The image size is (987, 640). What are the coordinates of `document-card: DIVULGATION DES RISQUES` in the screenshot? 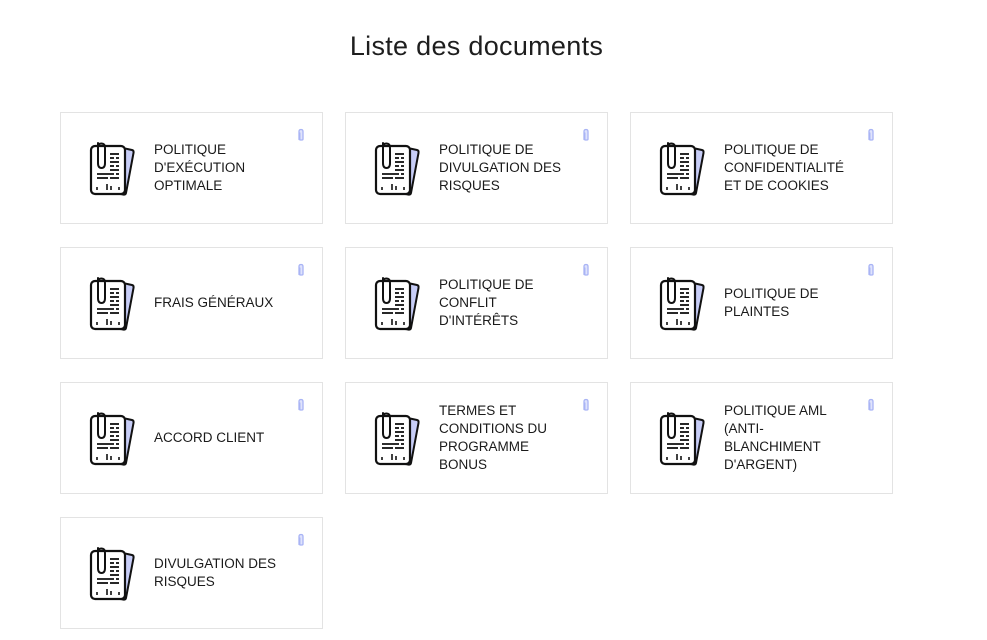 It's located at (191, 573).